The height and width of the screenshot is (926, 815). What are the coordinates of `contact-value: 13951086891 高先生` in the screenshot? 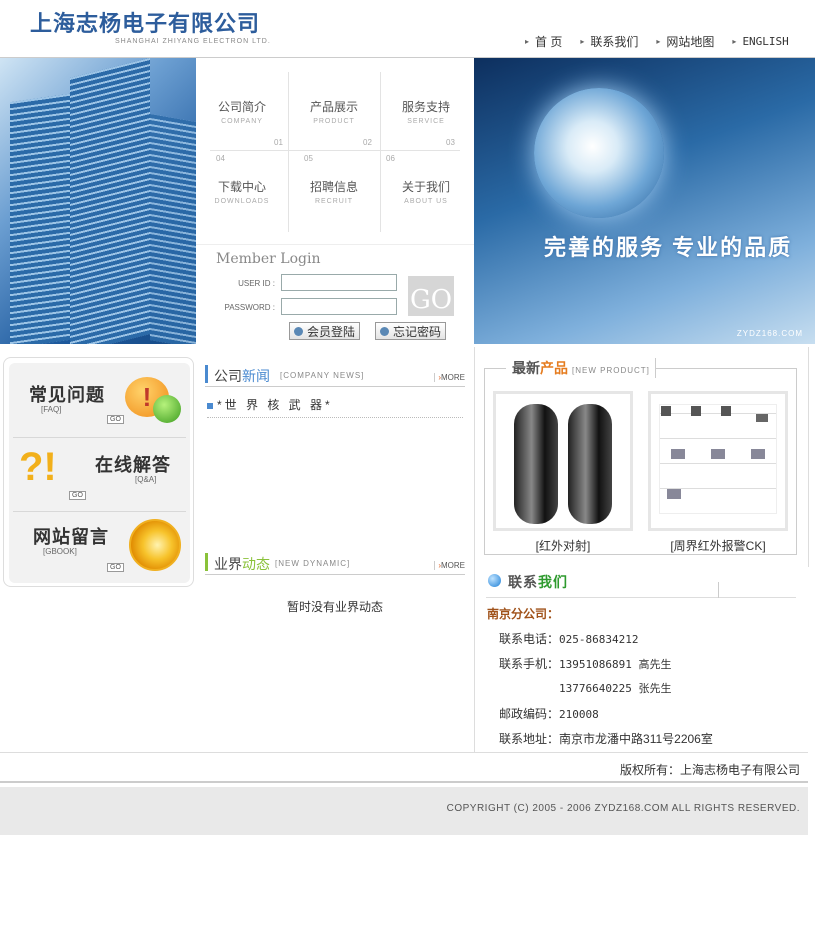 It's located at (615, 664).